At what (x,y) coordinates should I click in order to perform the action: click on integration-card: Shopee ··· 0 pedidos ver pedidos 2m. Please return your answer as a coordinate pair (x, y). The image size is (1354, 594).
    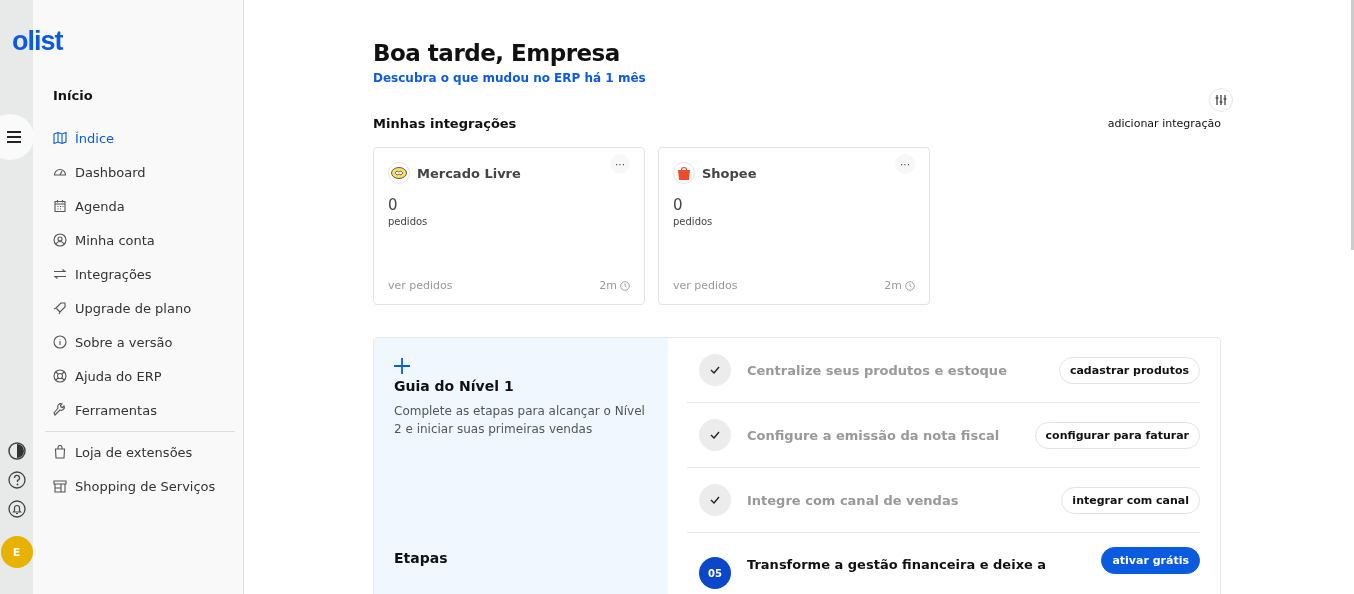
    Looking at the image, I should click on (794, 226).